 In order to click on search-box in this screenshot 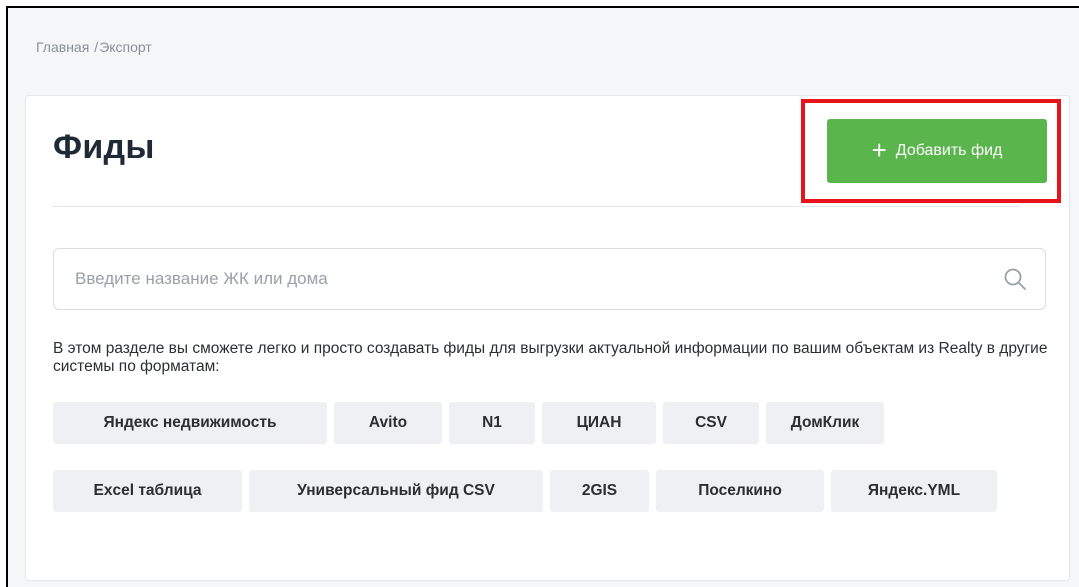, I will do `click(549, 279)`.